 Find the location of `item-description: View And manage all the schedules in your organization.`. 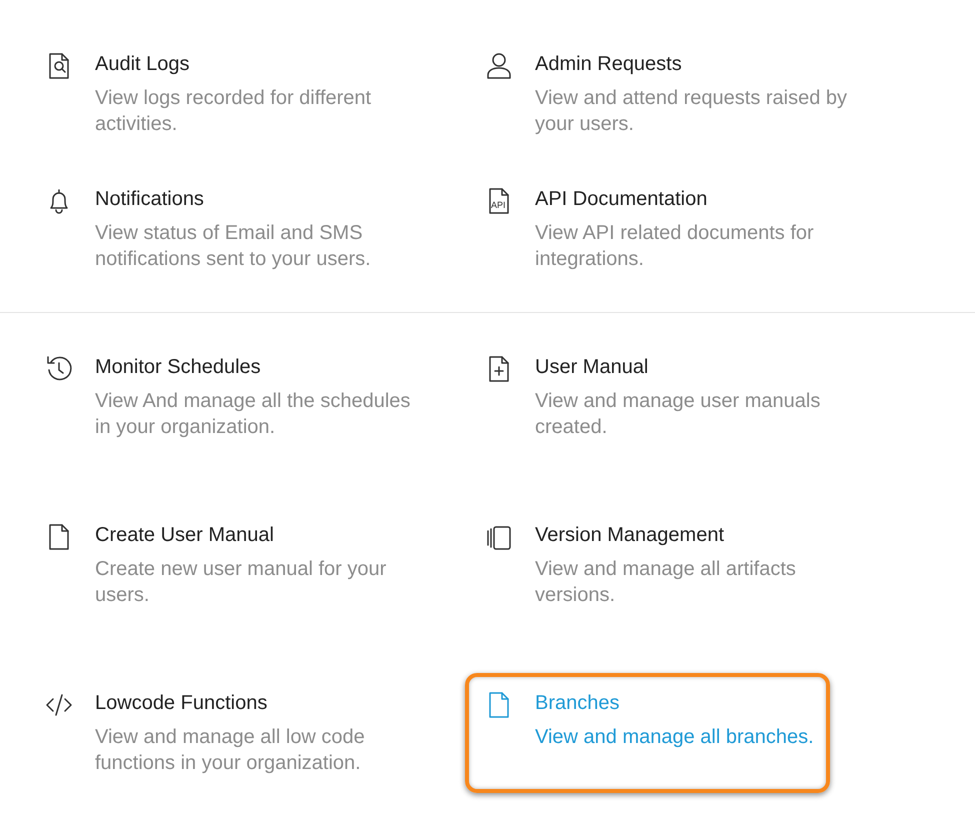

item-description: View And manage all the schedules in your organization. is located at coordinates (253, 414).